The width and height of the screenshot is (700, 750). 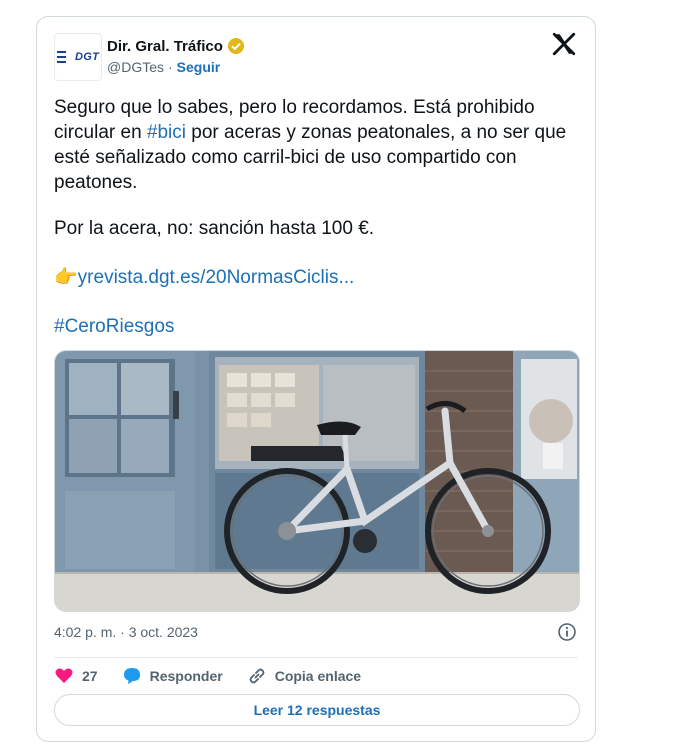 What do you see at coordinates (186, 676) in the screenshot?
I see `reply-label: Responder` at bounding box center [186, 676].